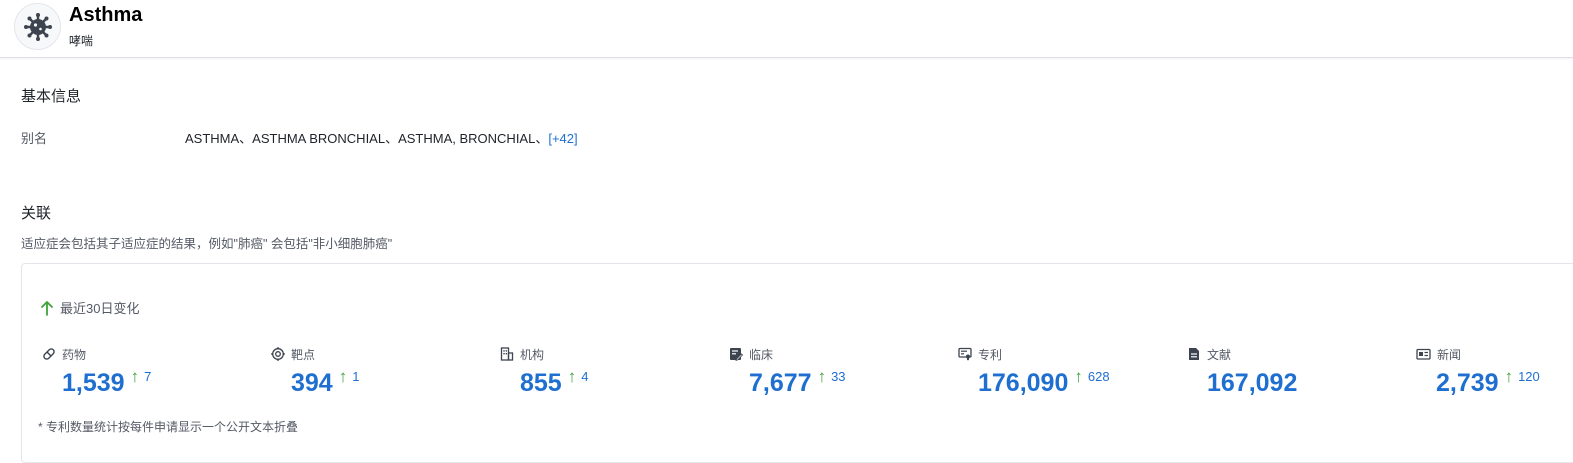 Image resolution: width=1573 pixels, height=463 pixels. Describe the element at coordinates (761, 354) in the screenshot. I see `stat-label: 临床` at that location.